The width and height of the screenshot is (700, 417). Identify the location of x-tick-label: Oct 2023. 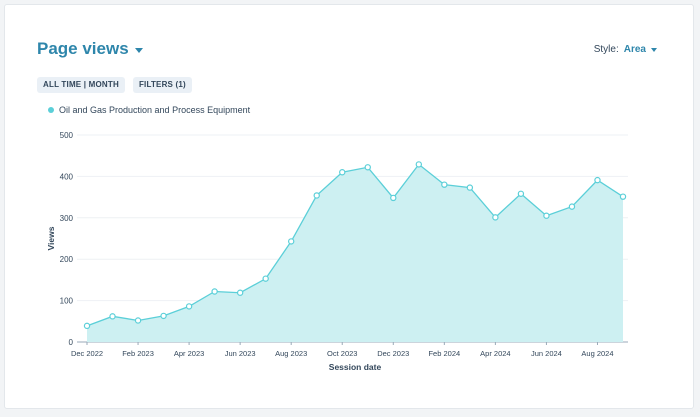
(342, 353).